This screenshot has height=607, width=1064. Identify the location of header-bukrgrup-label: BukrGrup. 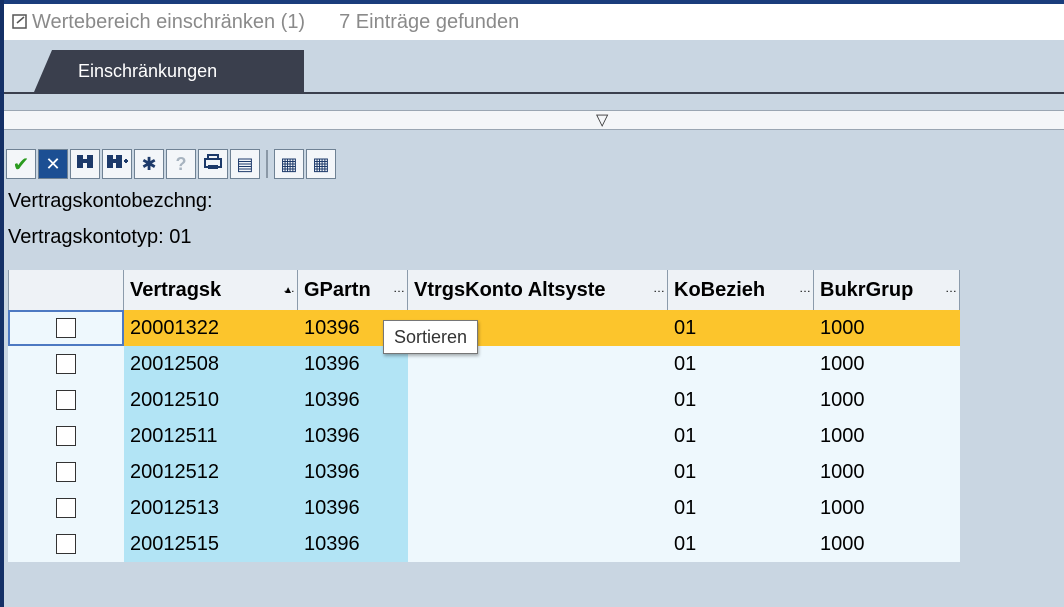
(867, 290).